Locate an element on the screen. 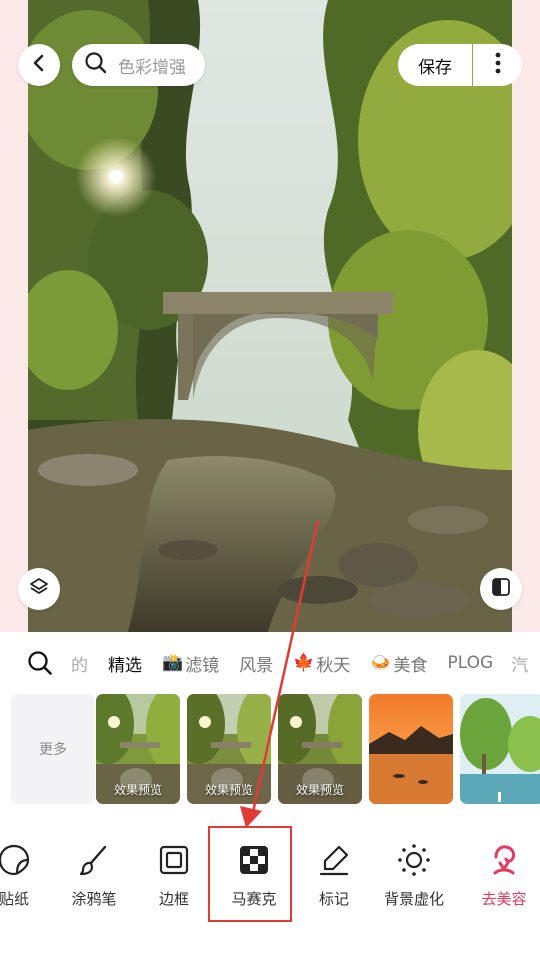 This screenshot has width=540, height=960. tab-autumn: 🍁 秋天 is located at coordinates (321, 663).